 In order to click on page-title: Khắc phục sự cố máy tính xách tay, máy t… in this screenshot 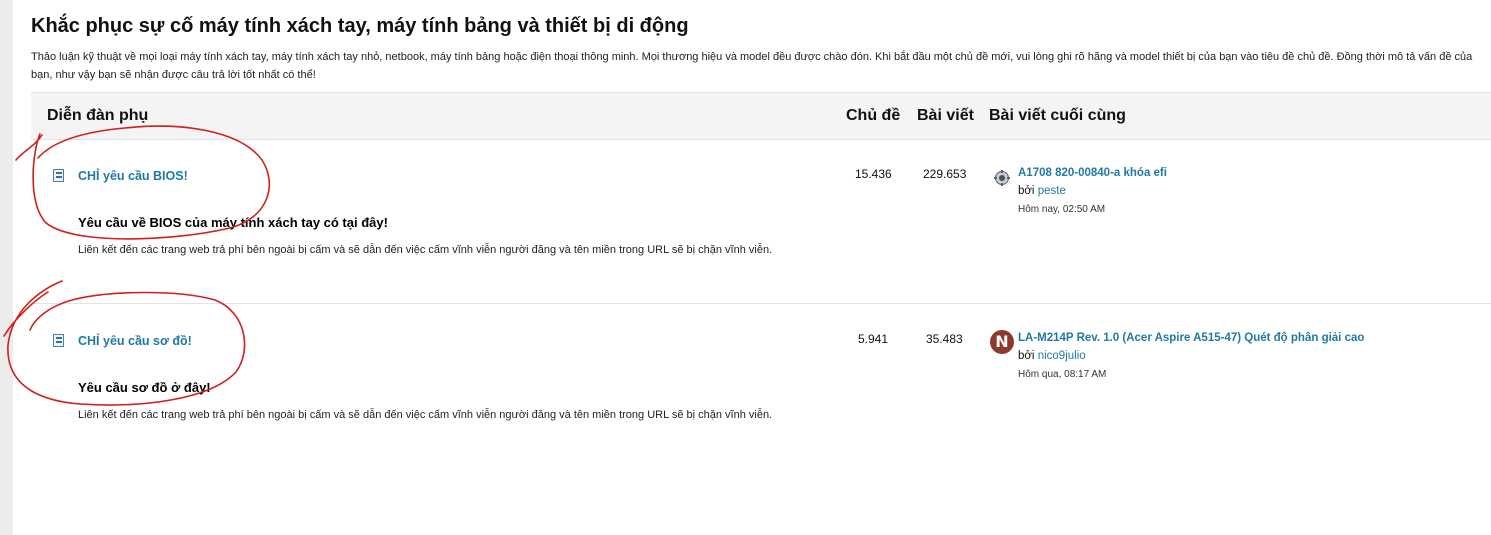, I will do `click(360, 26)`.